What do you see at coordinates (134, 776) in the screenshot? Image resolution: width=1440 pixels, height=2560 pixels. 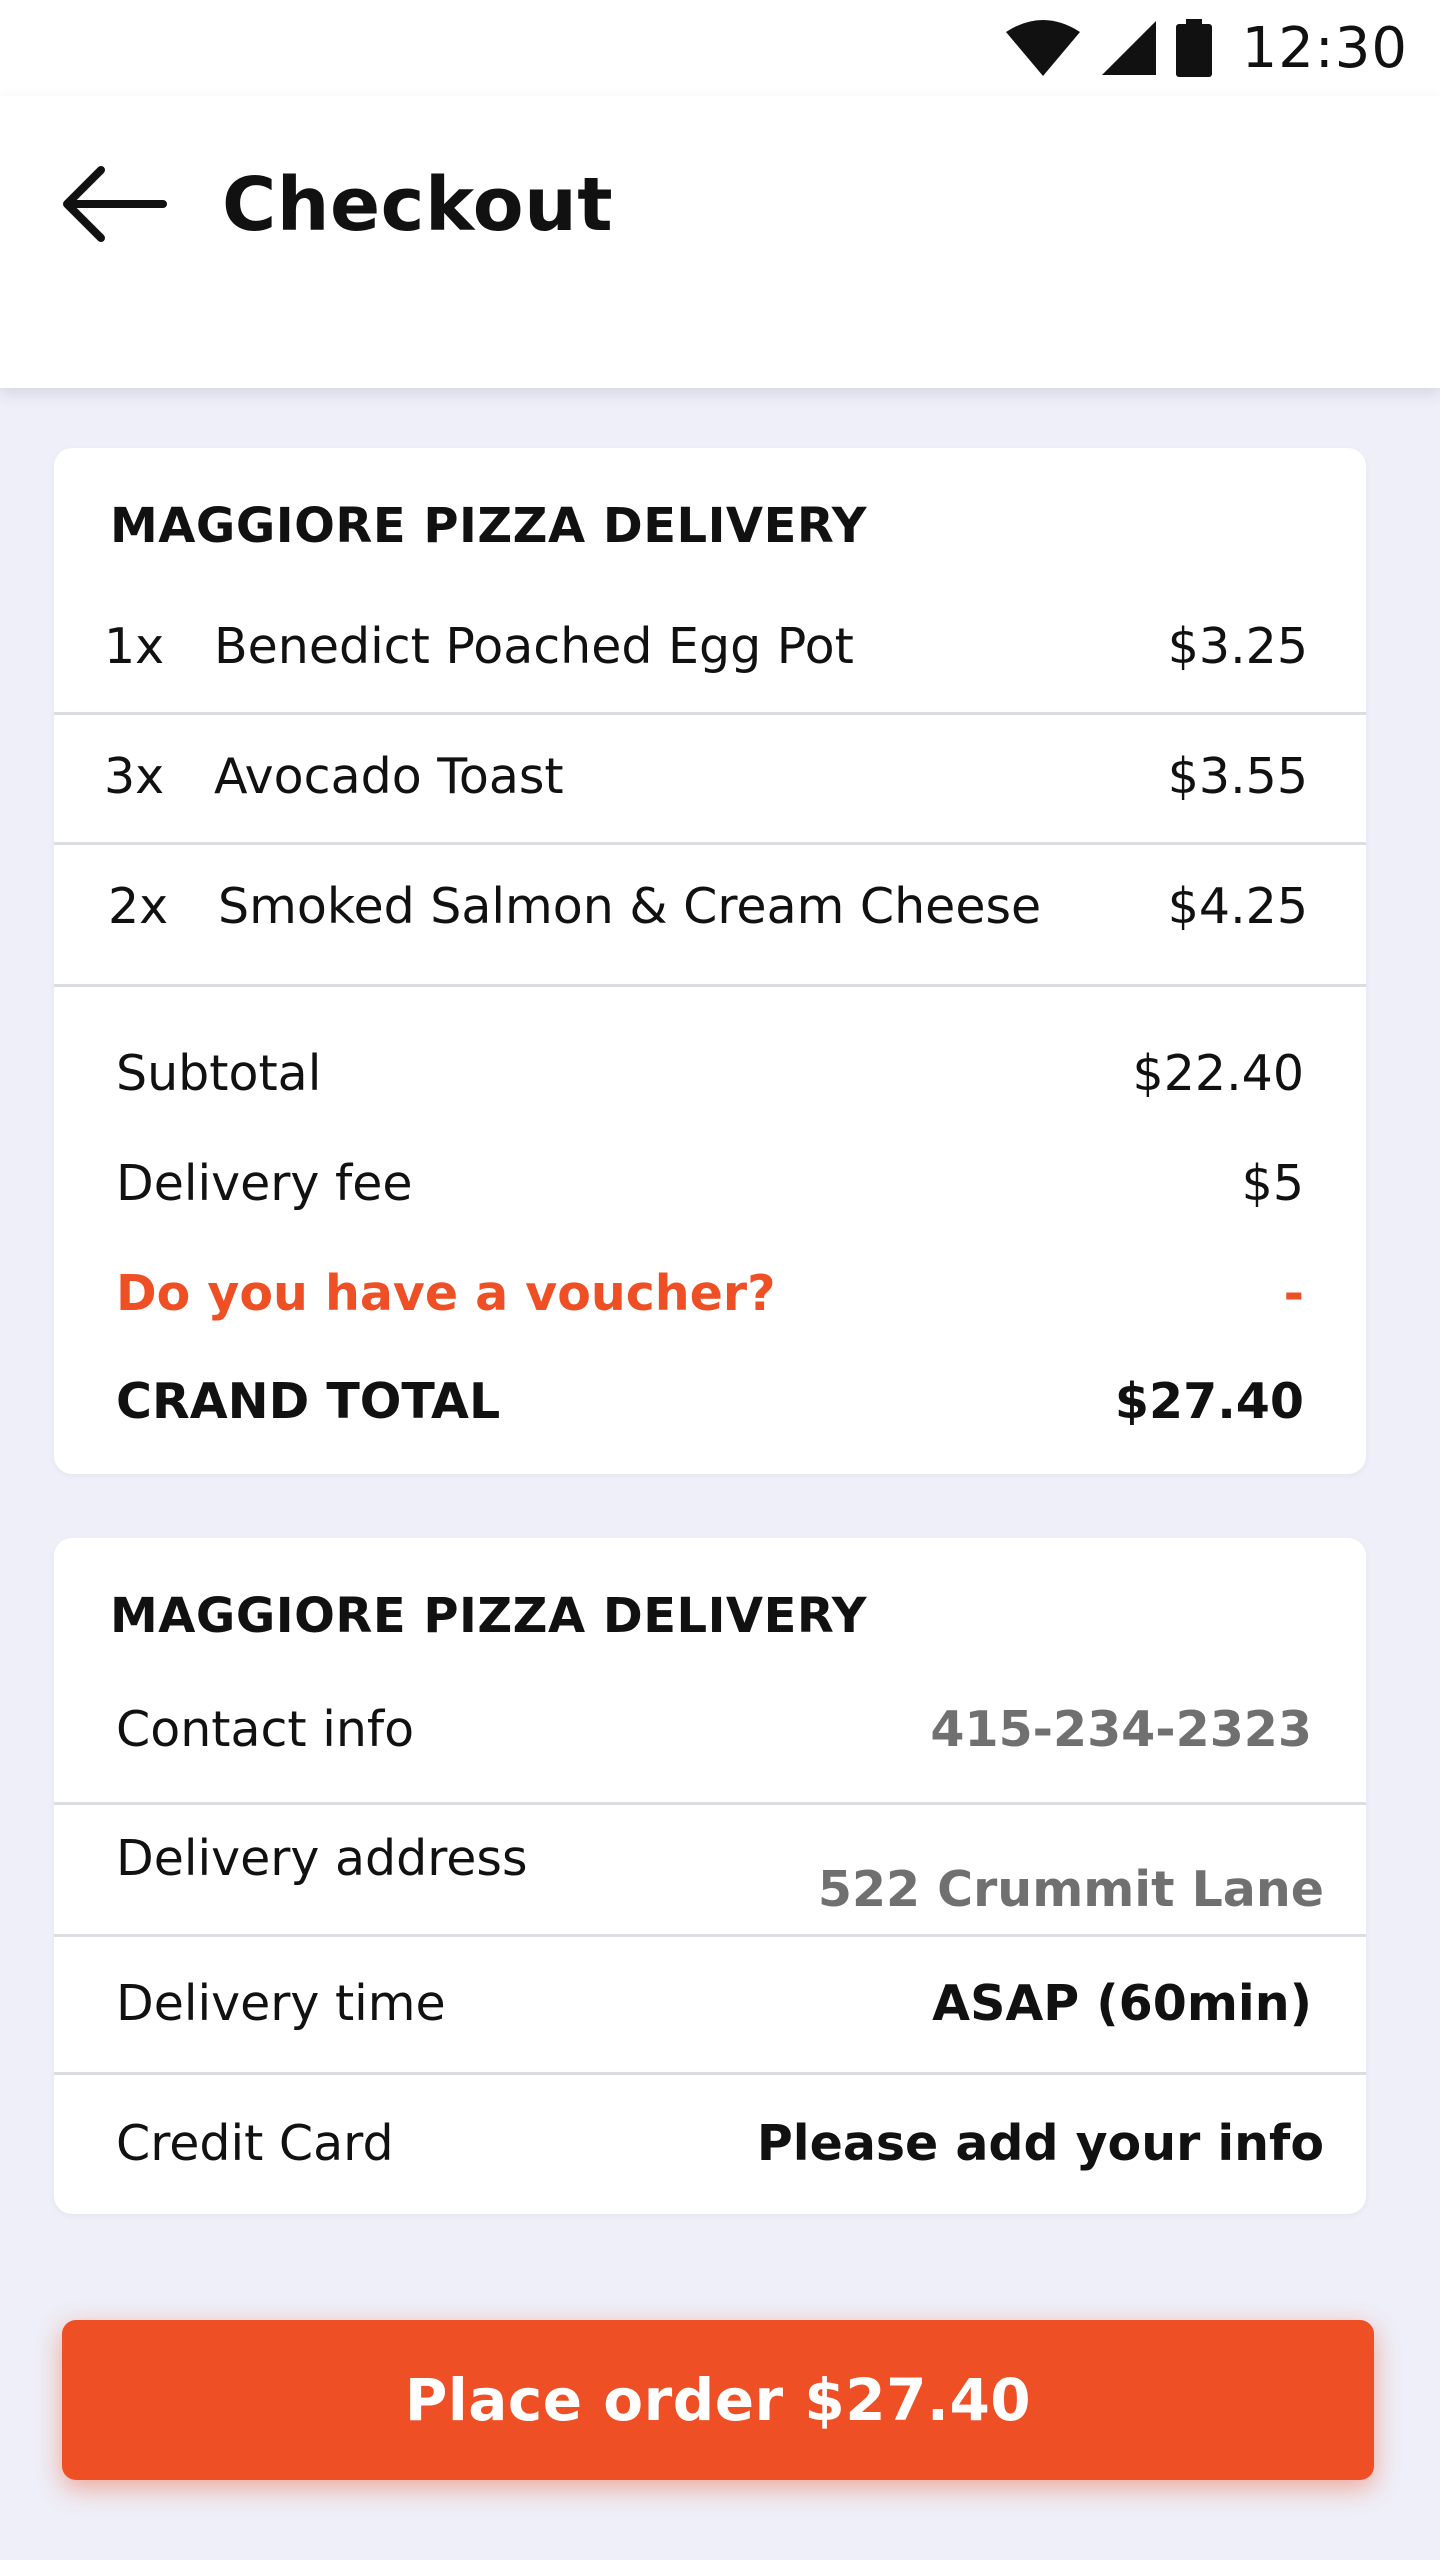 I see `item-quantity: 3x` at bounding box center [134, 776].